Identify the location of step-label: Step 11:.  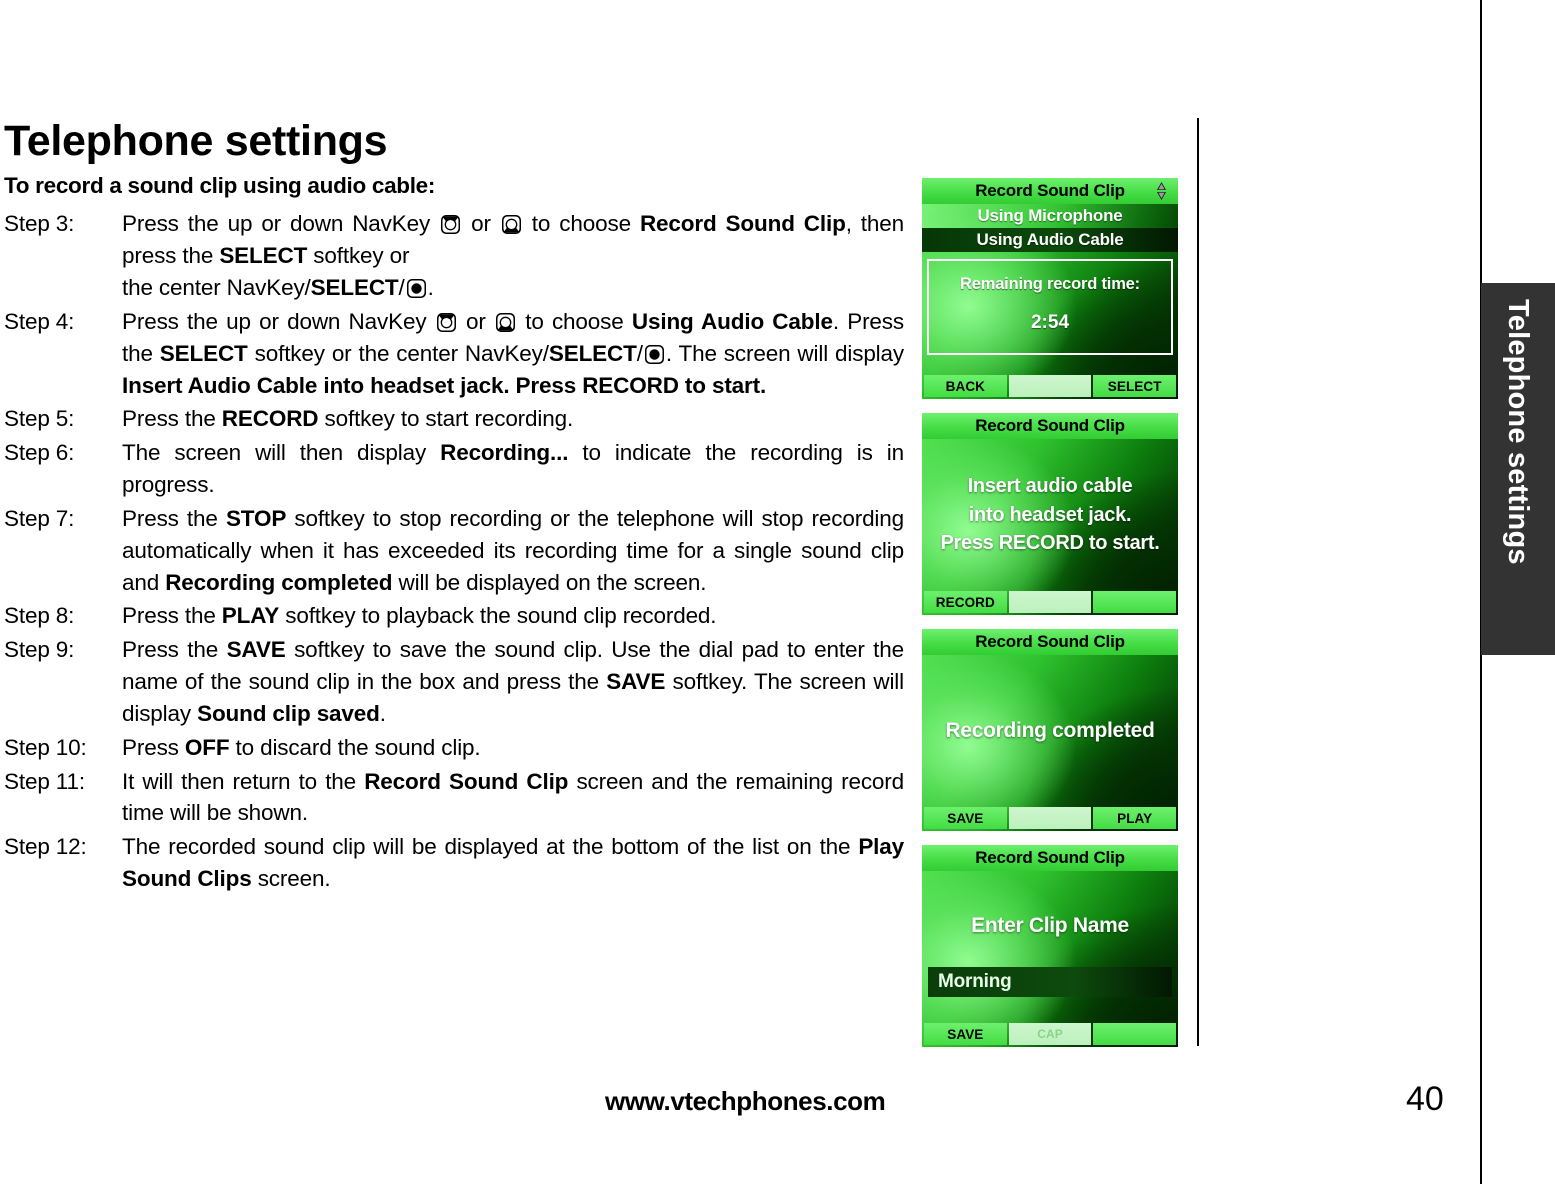
(44, 781).